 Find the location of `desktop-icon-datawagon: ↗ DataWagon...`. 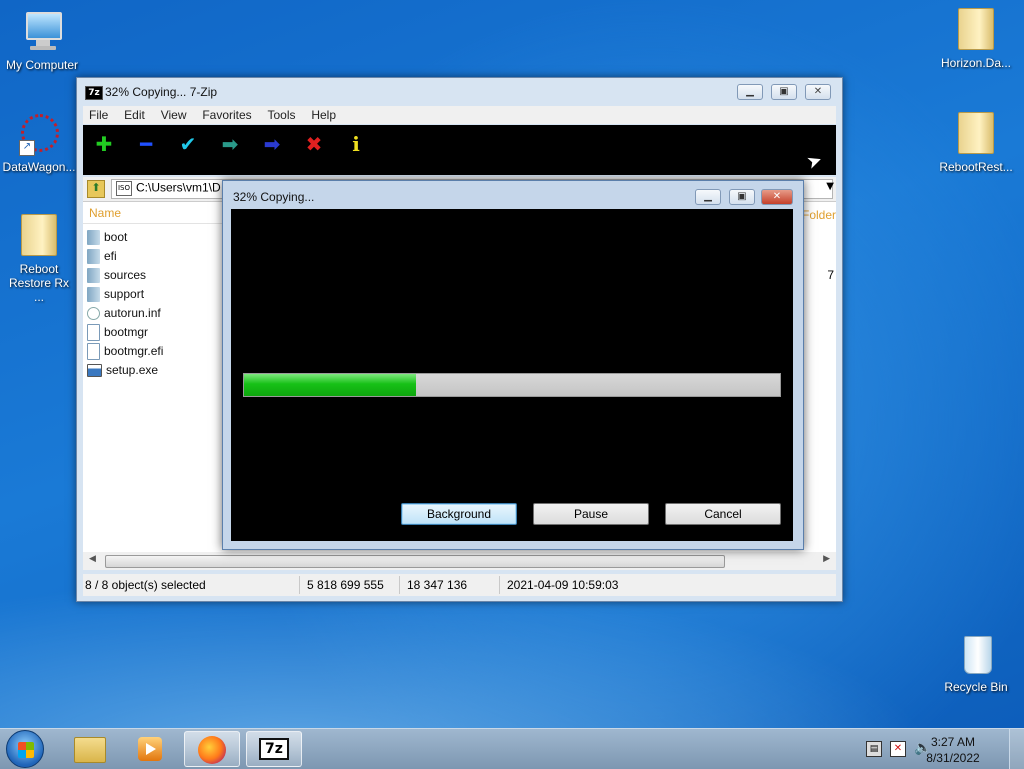

desktop-icon-datawagon: ↗ DataWagon... is located at coordinates (40, 143).